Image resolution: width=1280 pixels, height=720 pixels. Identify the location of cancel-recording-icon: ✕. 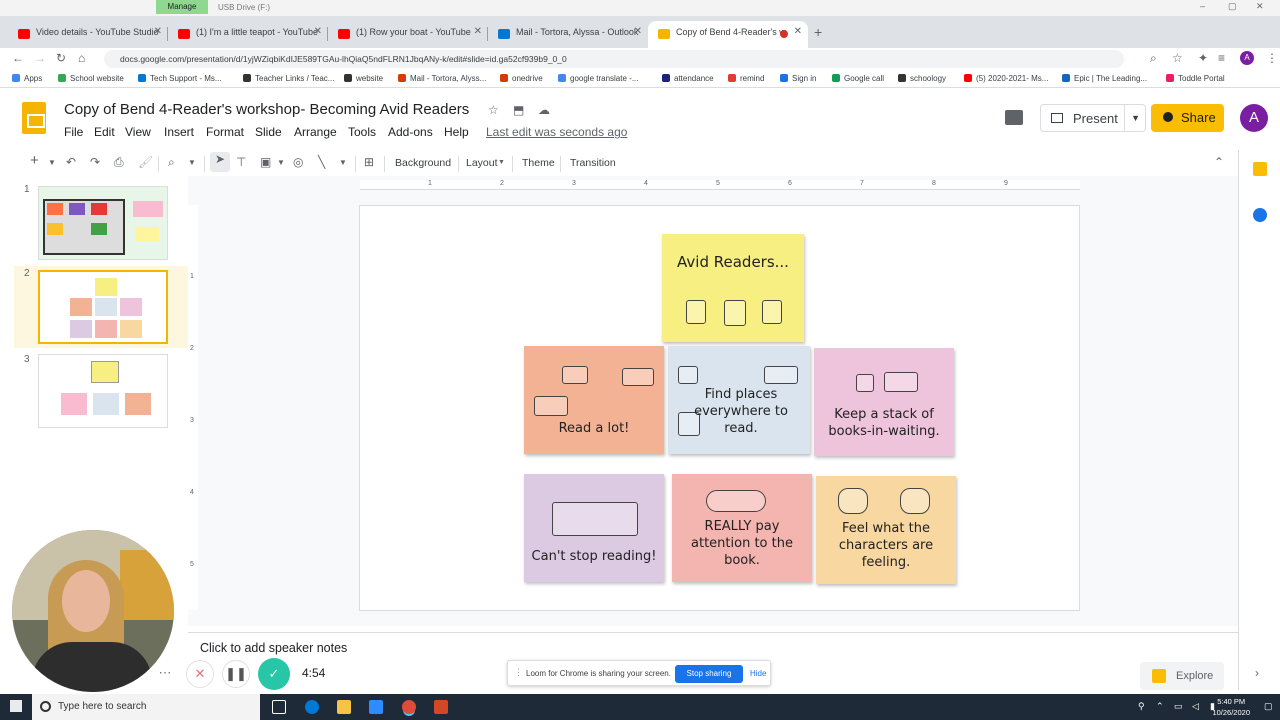
(200, 674).